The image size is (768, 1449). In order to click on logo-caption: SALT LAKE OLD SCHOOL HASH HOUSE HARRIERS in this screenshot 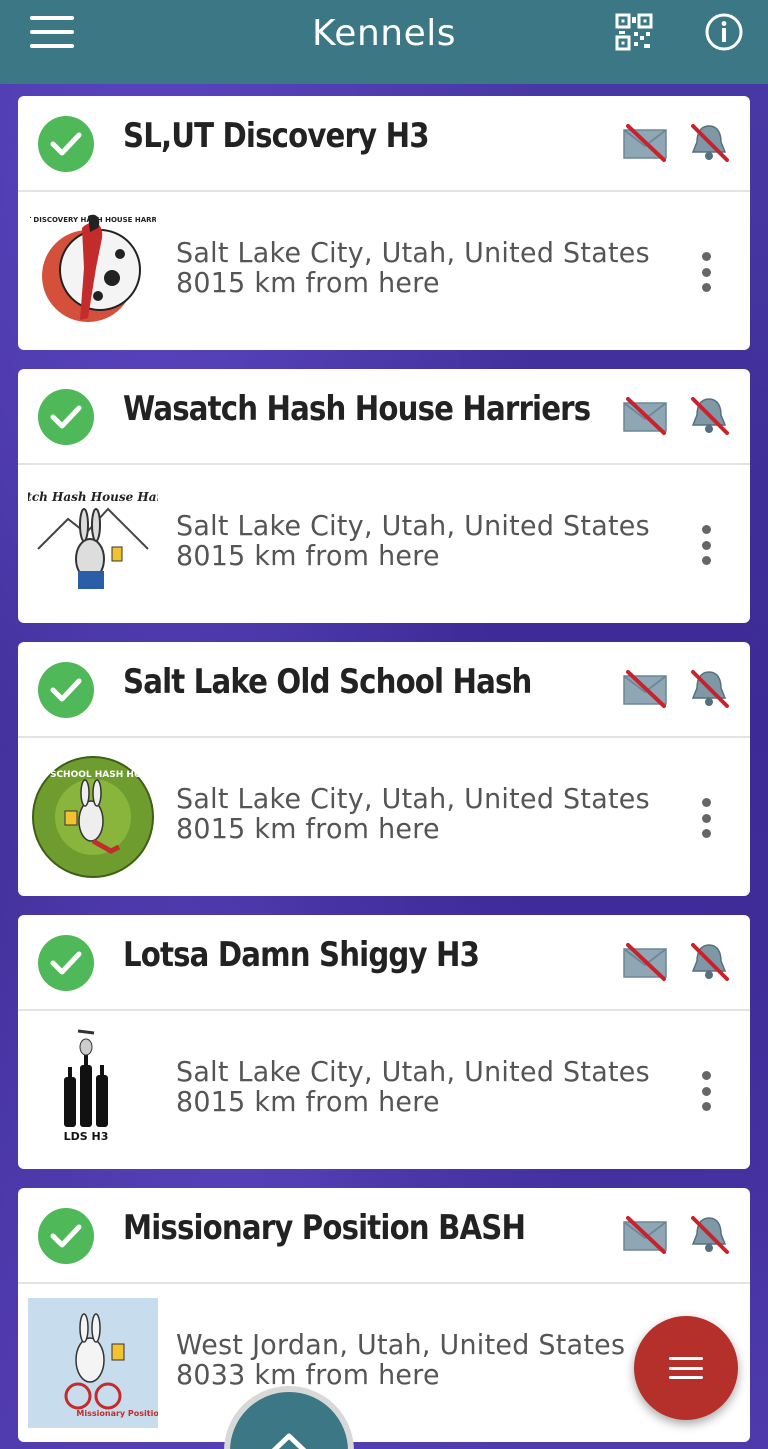, I will do `click(93, 775)`.